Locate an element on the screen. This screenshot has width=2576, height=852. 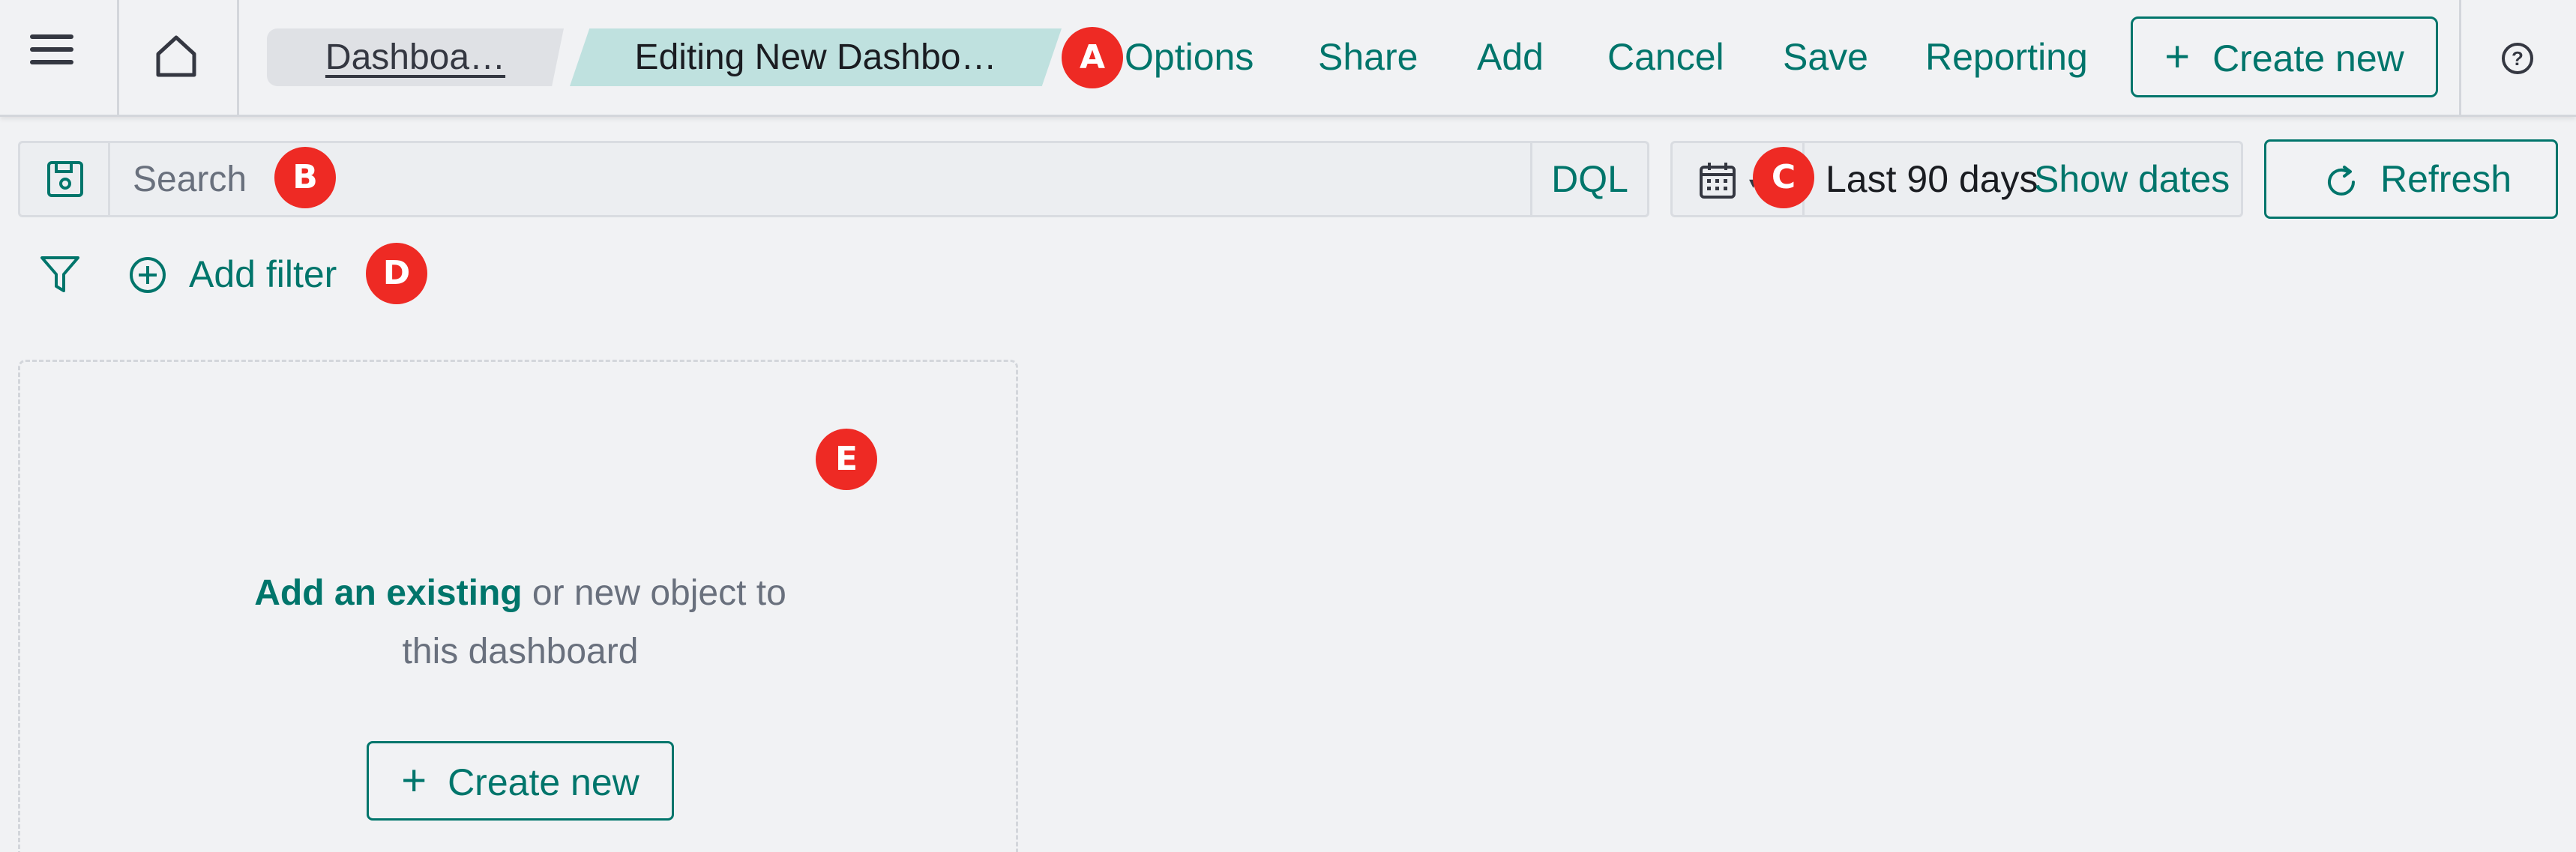
add-link: Add is located at coordinates (1510, 57).